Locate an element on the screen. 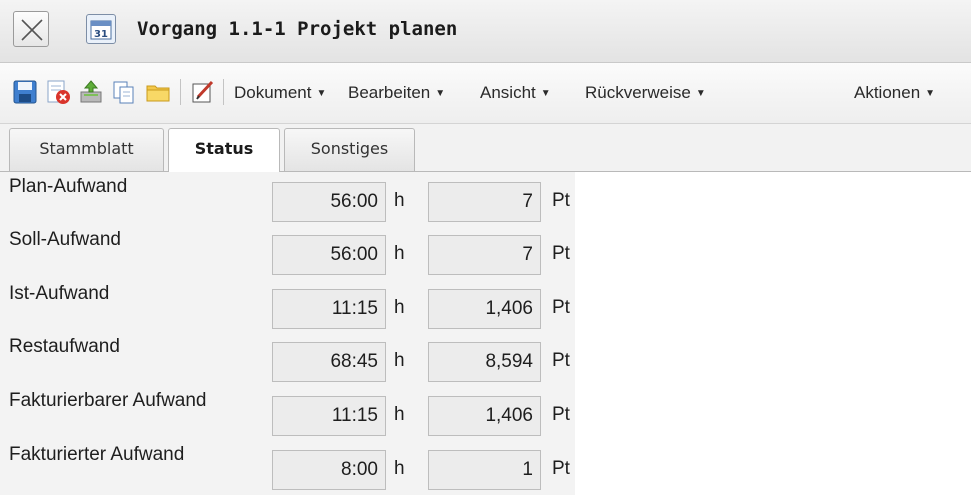 Image resolution: width=971 pixels, height=495 pixels. window-title: Vorgang 1.1-1 Projekt planen is located at coordinates (297, 29).